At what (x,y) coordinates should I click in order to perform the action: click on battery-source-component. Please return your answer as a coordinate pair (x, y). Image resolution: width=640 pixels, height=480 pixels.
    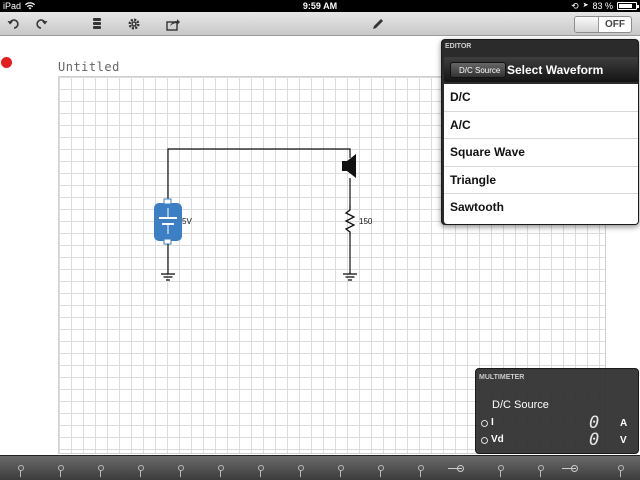
    Looking at the image, I should click on (168, 239).